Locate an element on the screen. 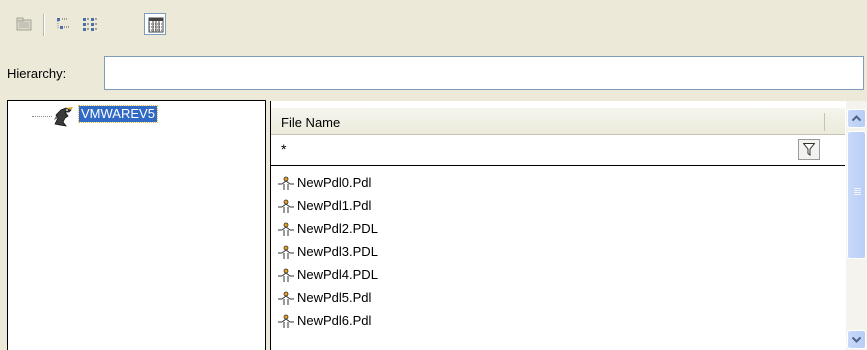 Image resolution: width=867 pixels, height=350 pixels. column-header-label: File Name is located at coordinates (311, 122).